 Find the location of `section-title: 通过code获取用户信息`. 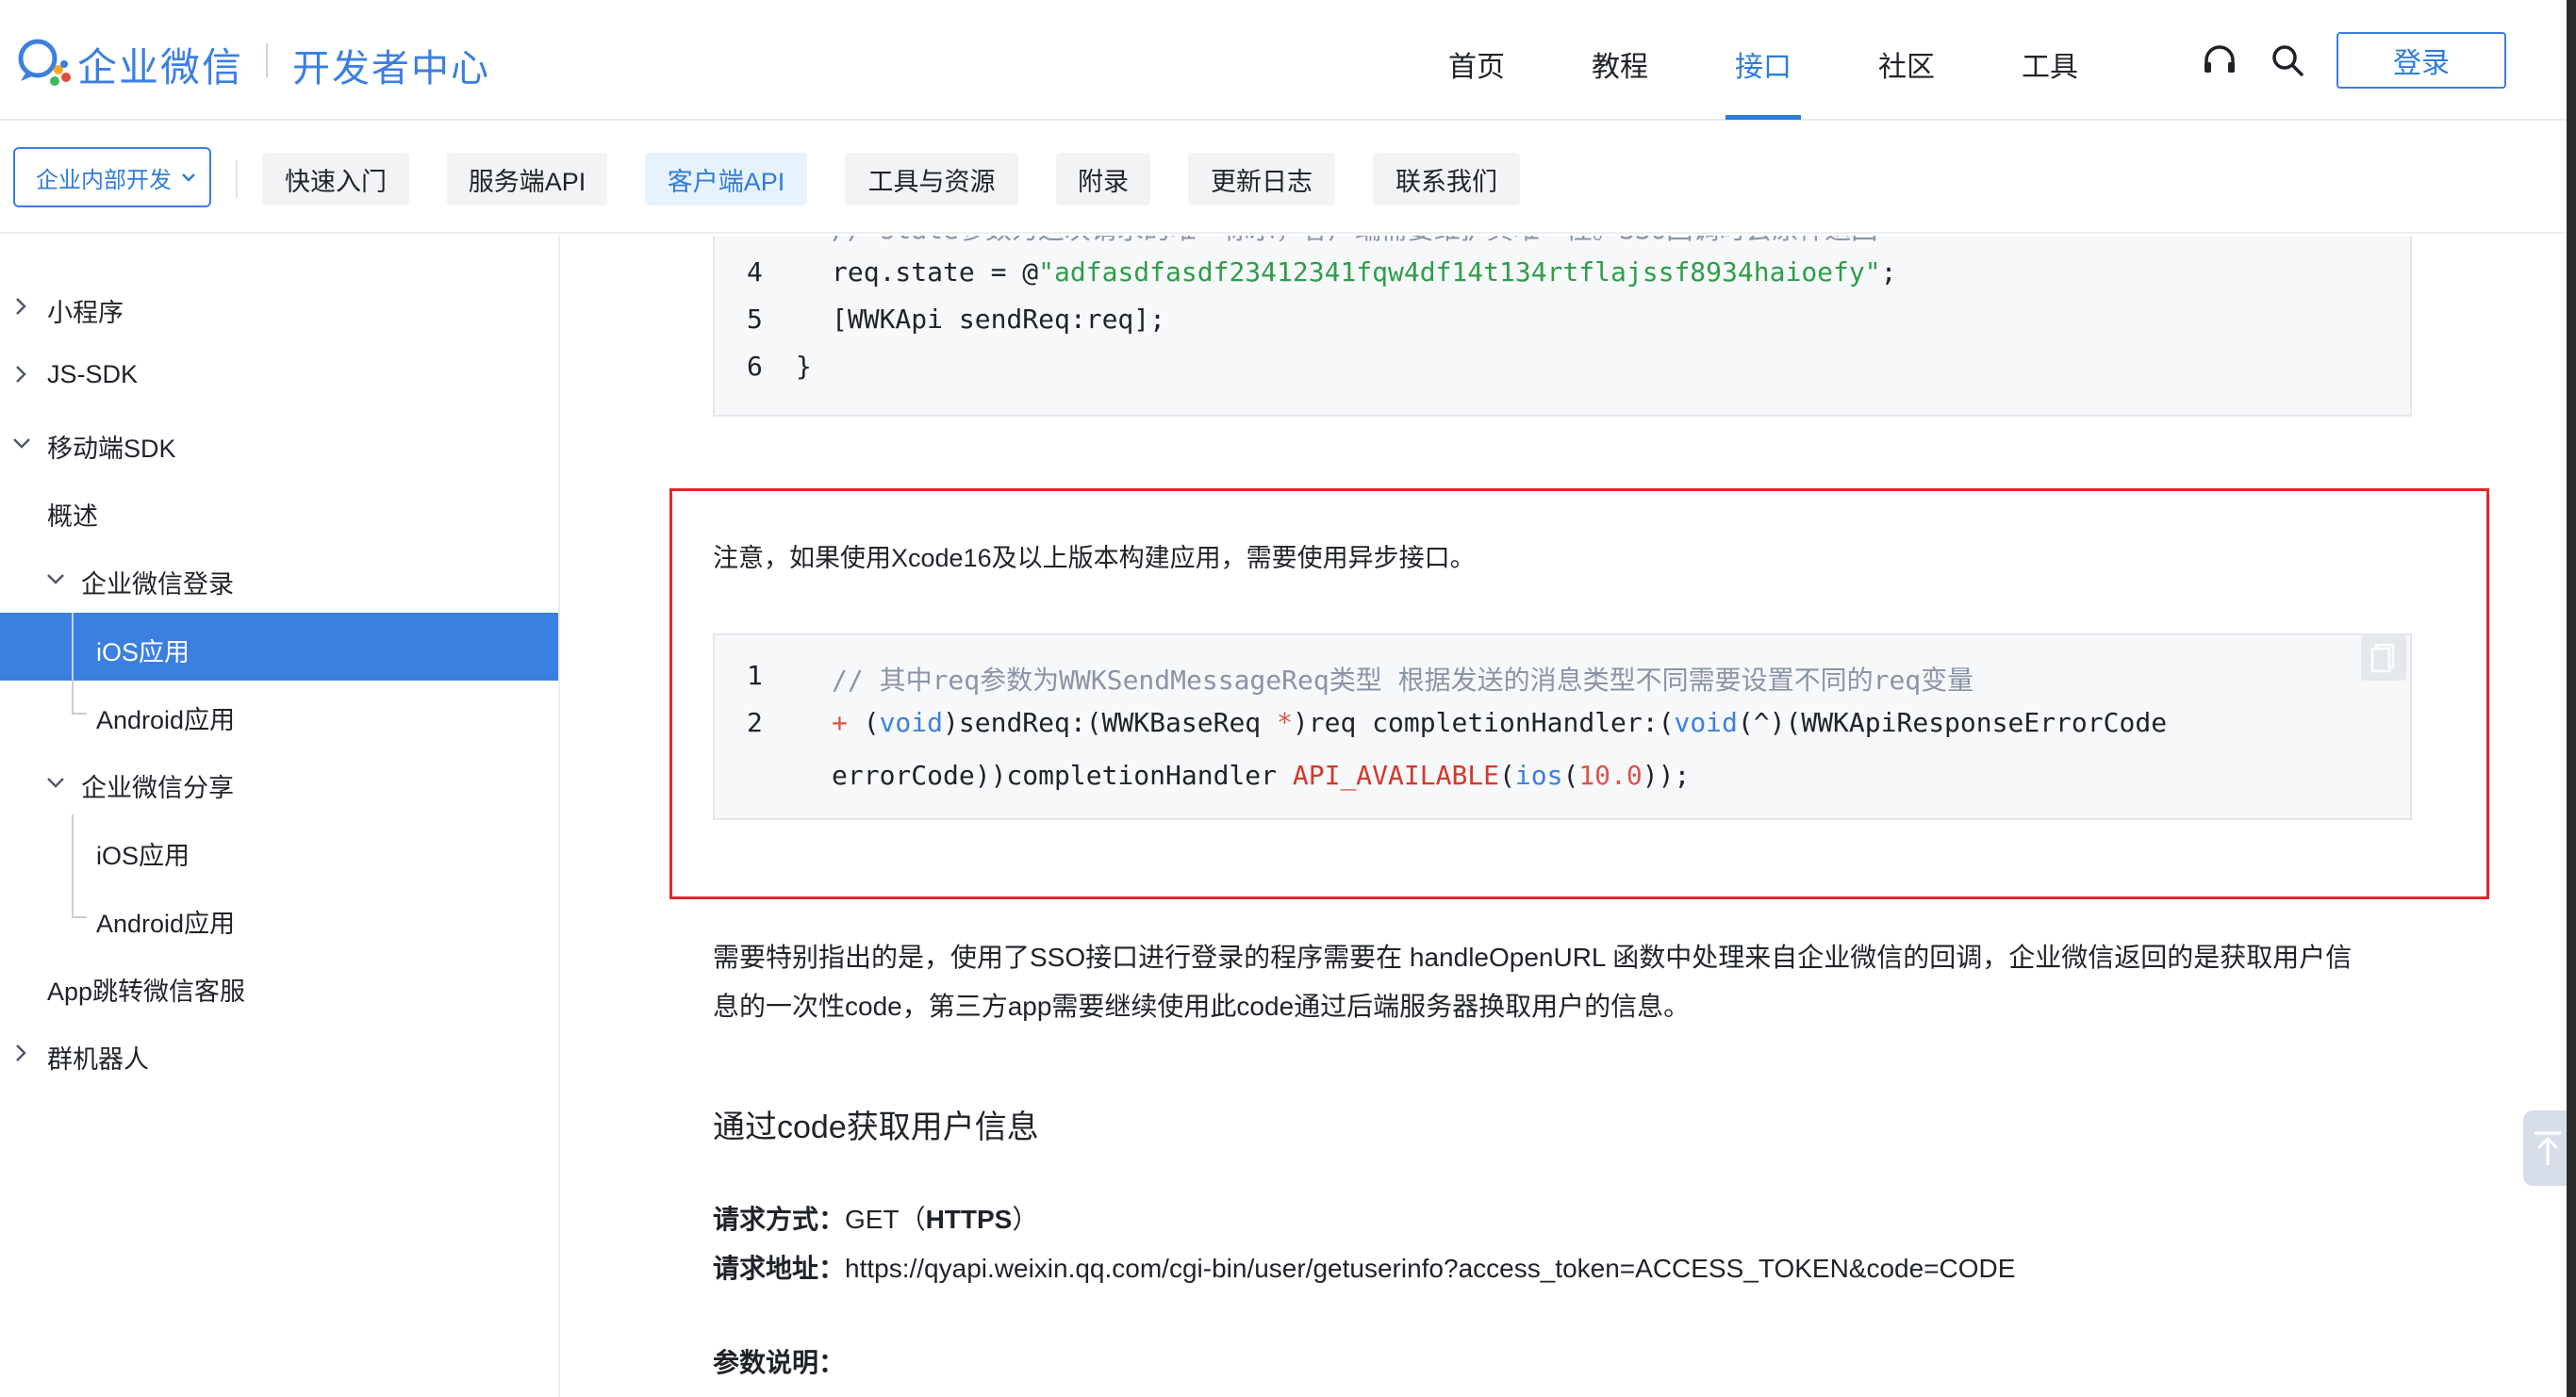

section-title: 通过code获取用户信息 is located at coordinates (876, 1127).